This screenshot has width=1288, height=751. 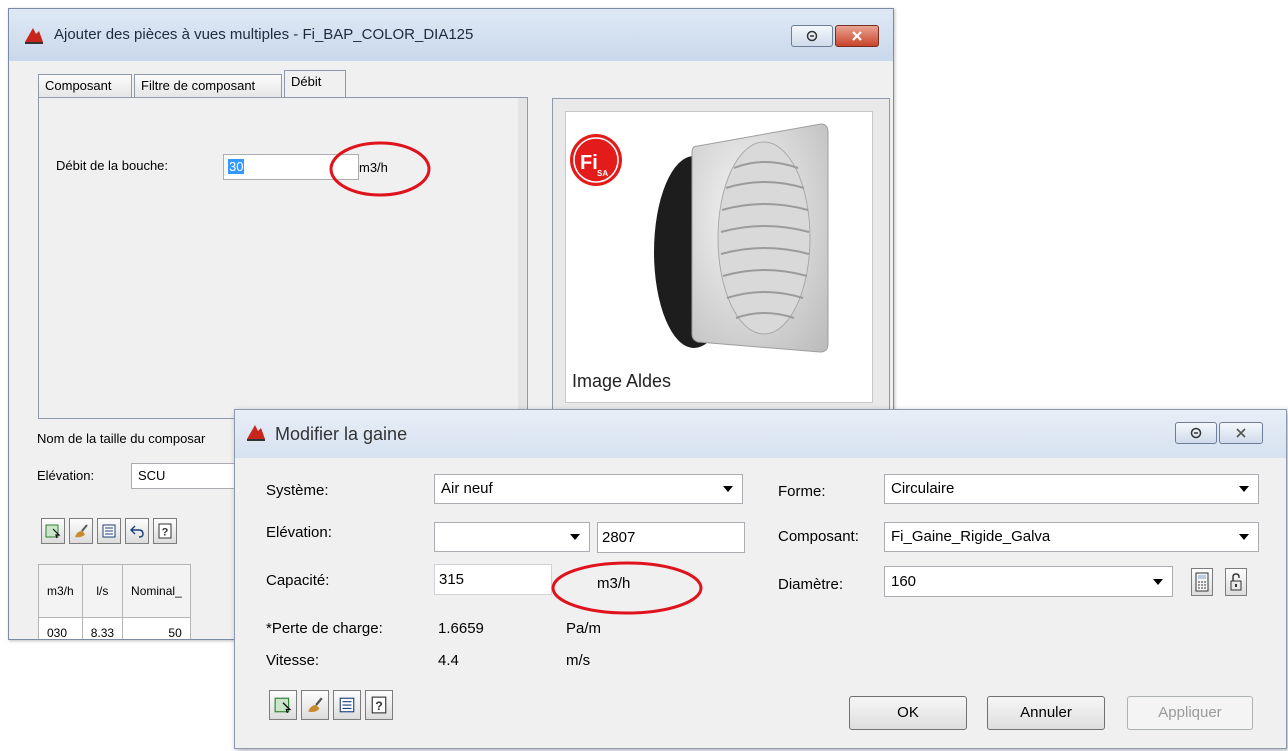 I want to click on diametre-select-value: 160, so click(x=904, y=581).